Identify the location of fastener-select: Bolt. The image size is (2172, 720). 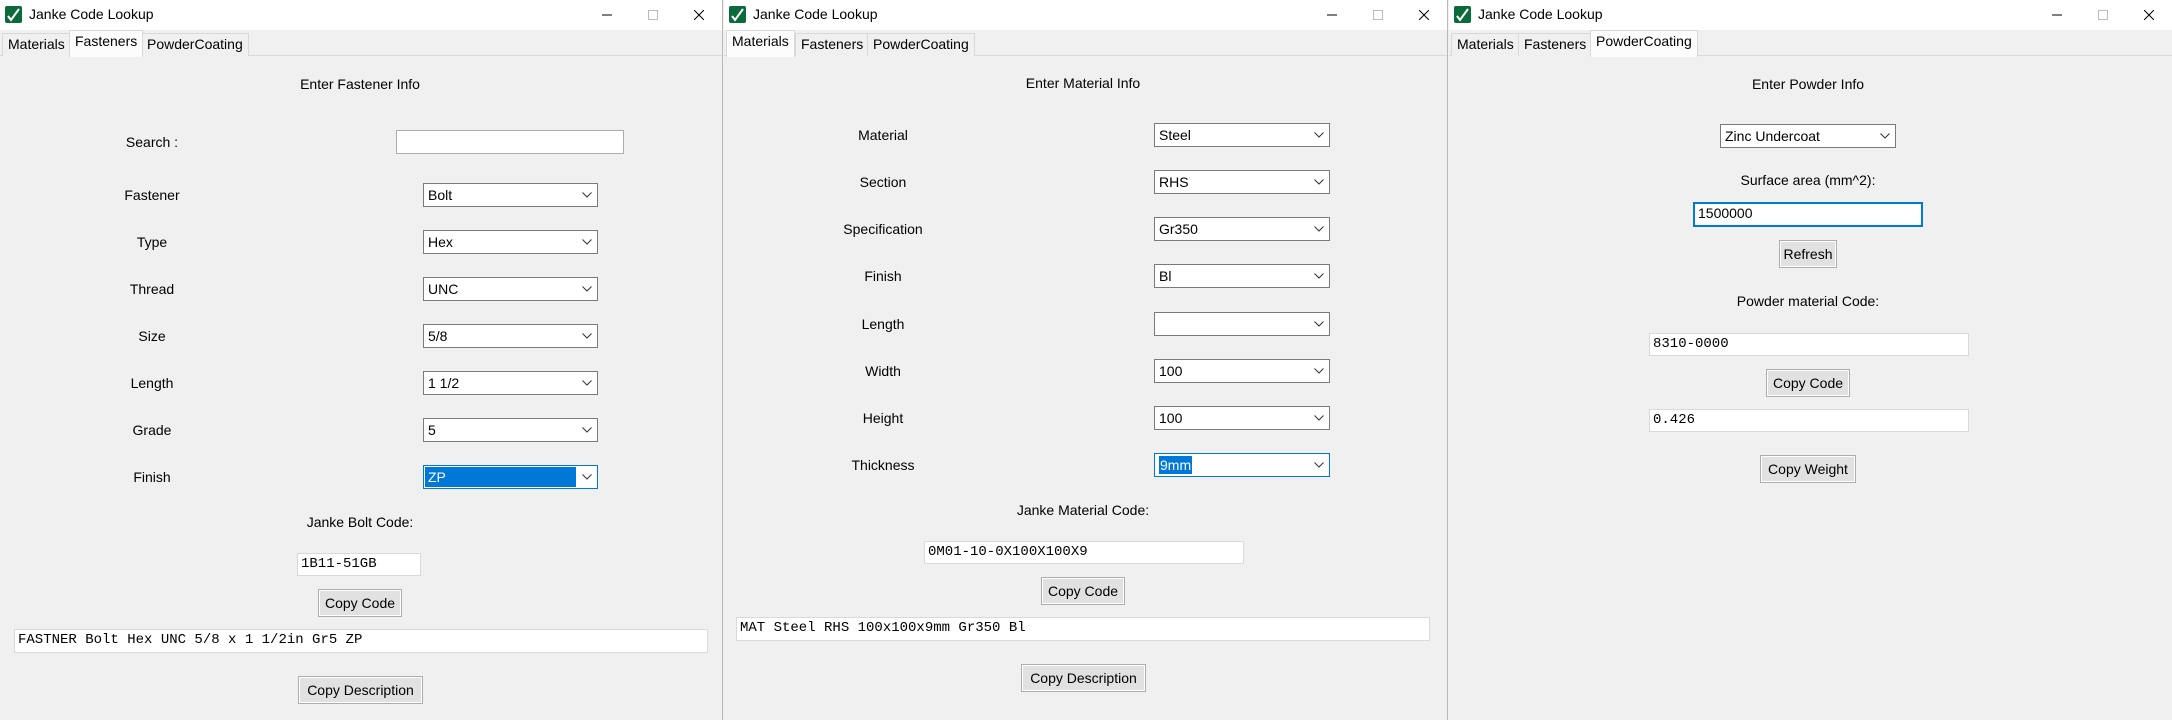
(510, 195).